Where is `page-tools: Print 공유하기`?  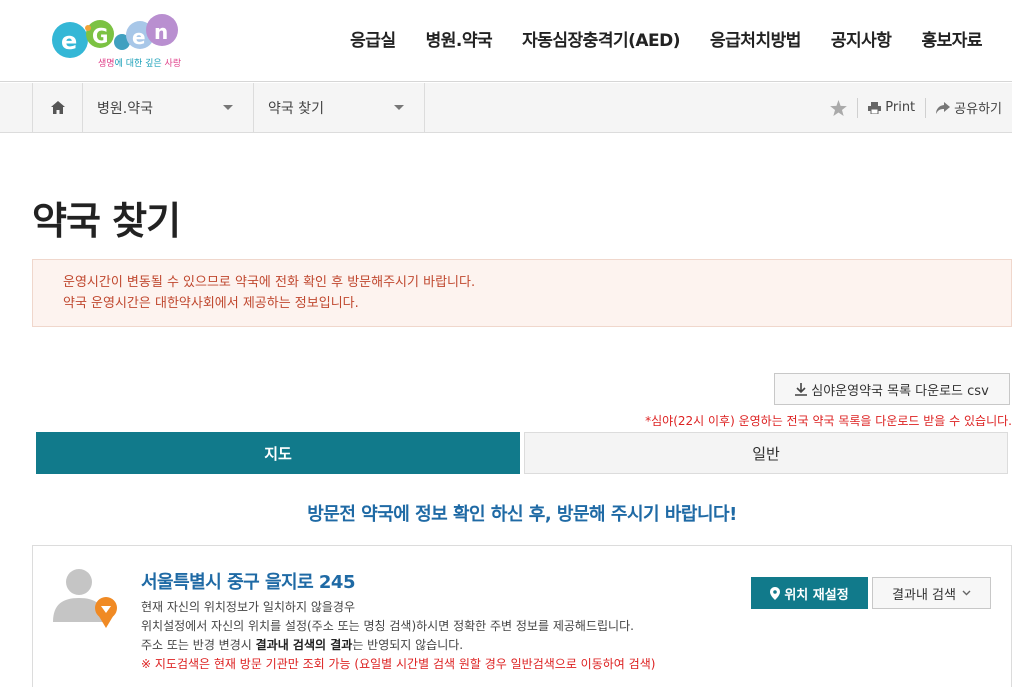 page-tools: Print 공유하기 is located at coordinates (916, 107).